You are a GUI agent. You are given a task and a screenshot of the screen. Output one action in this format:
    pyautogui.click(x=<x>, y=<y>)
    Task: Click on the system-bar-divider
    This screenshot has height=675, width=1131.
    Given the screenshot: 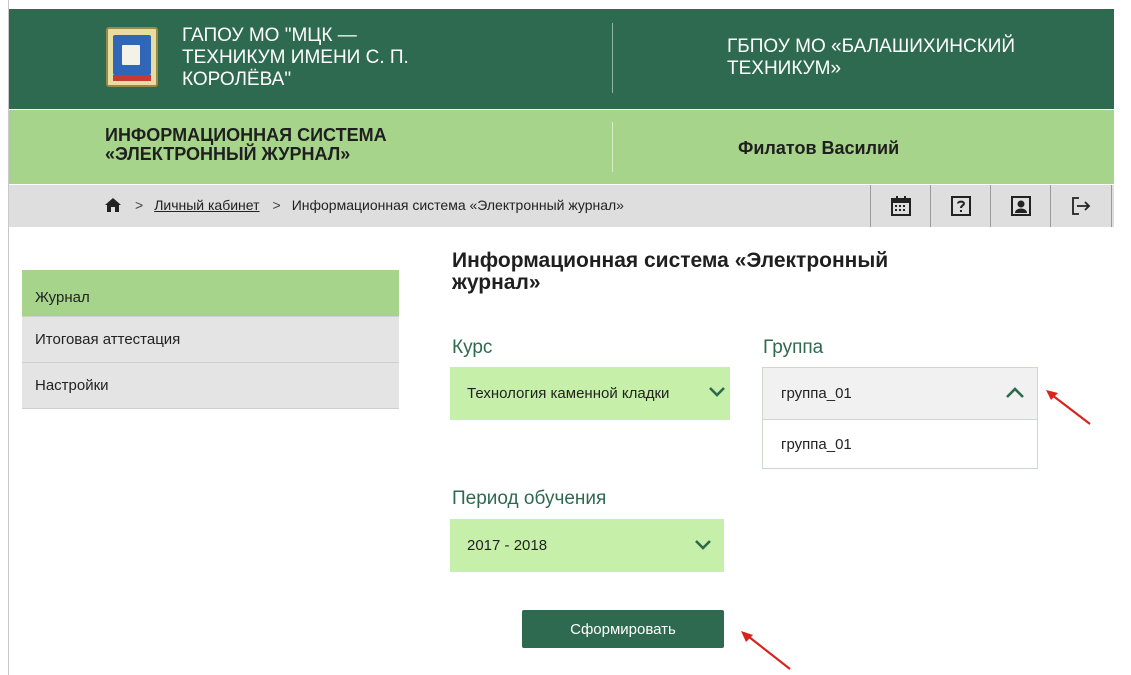 What is the action you would take?
    pyautogui.click(x=612, y=147)
    